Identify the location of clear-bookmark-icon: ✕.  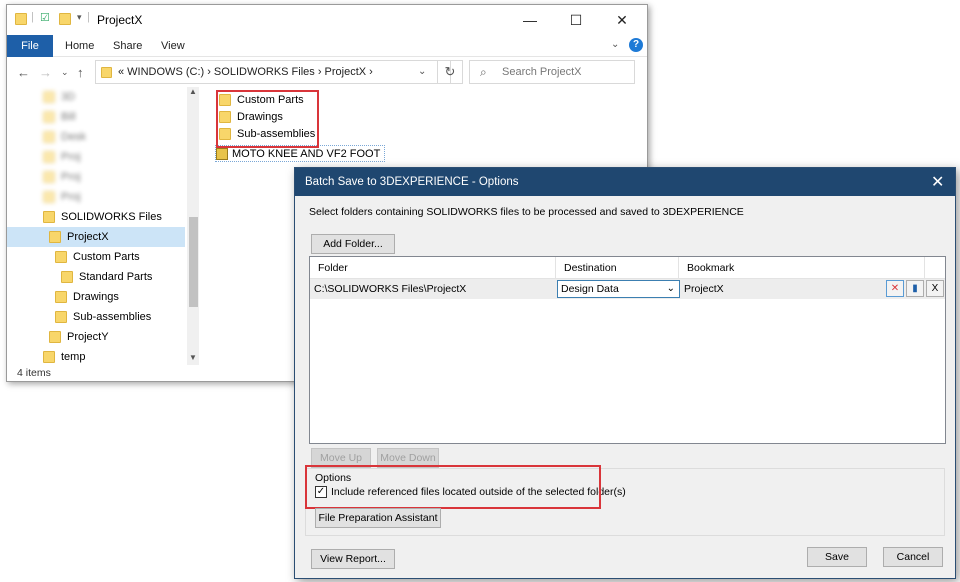
(895, 288).